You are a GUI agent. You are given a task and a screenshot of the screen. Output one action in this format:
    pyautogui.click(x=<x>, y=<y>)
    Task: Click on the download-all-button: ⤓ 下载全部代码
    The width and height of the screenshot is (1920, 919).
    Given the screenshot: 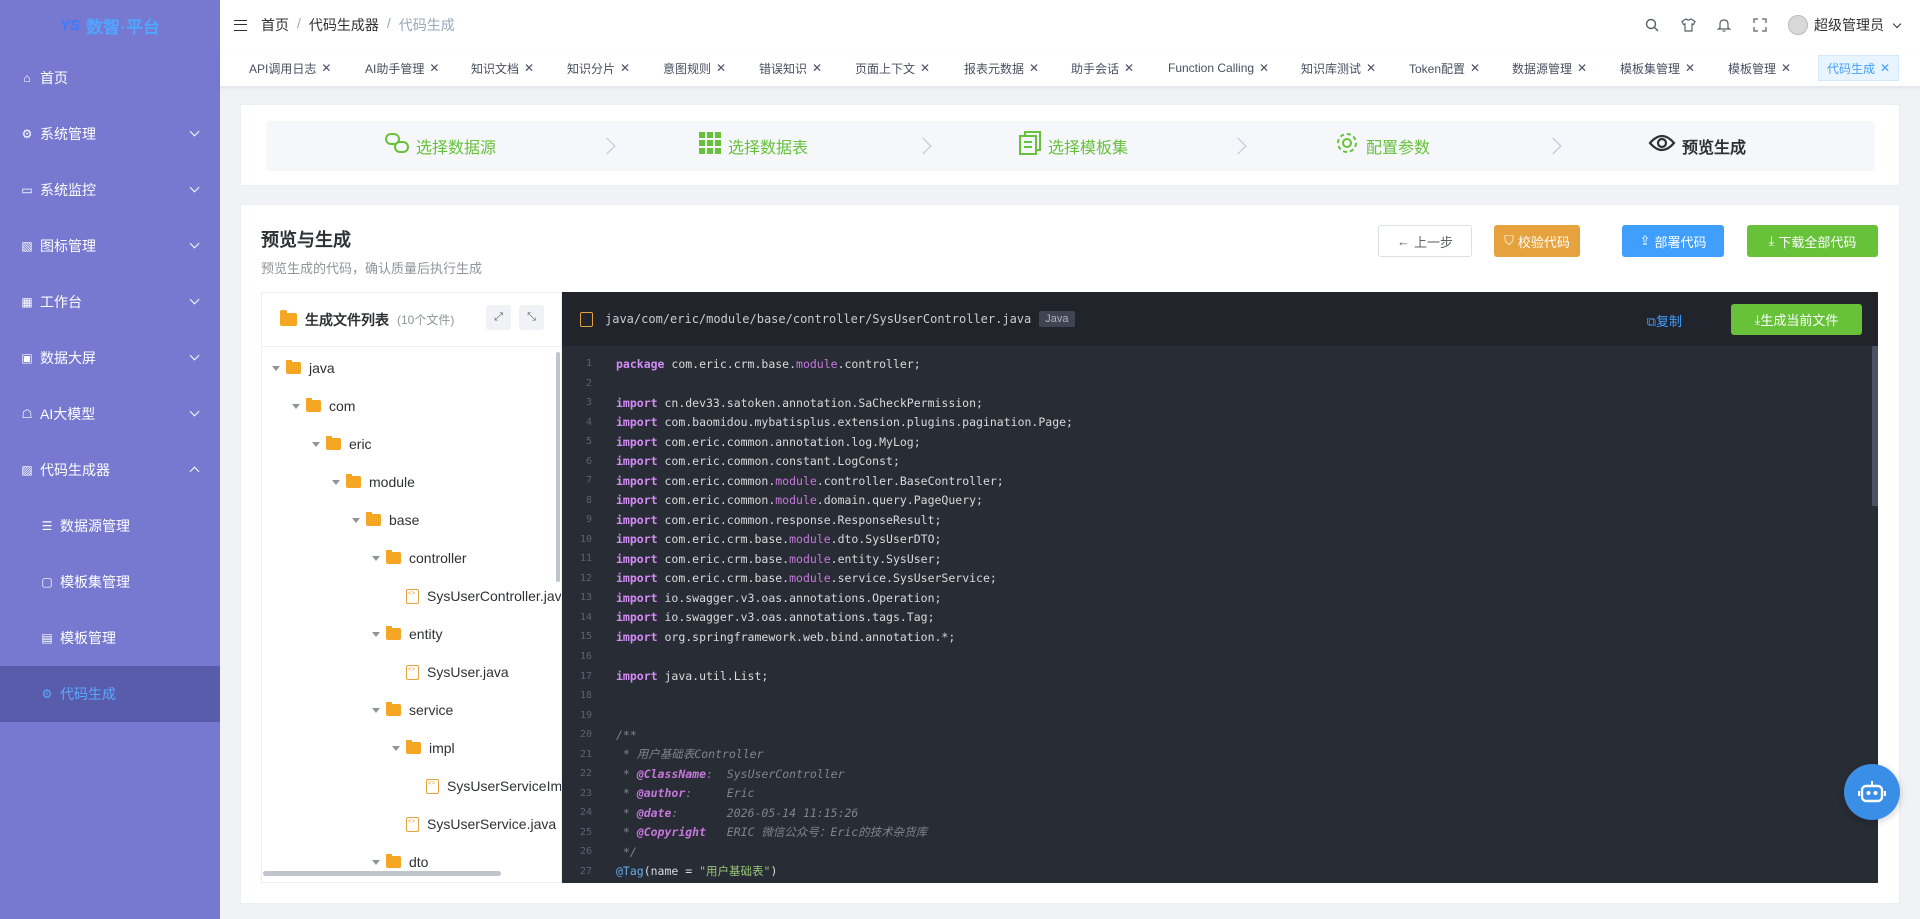 What is the action you would take?
    pyautogui.click(x=1812, y=241)
    